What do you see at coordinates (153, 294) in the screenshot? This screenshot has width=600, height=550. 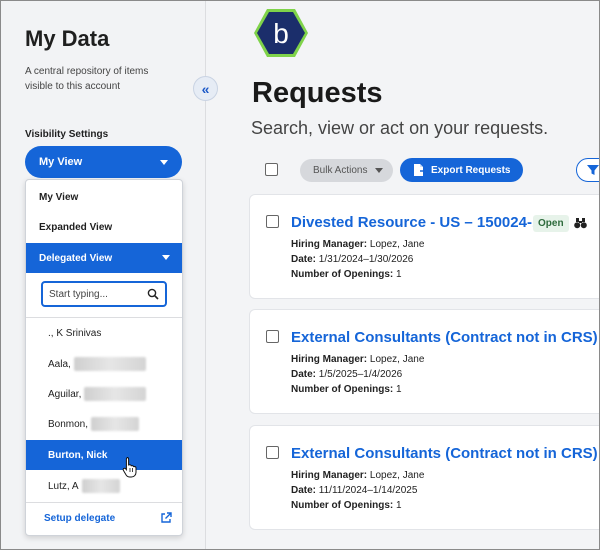 I see `search-icon` at bounding box center [153, 294].